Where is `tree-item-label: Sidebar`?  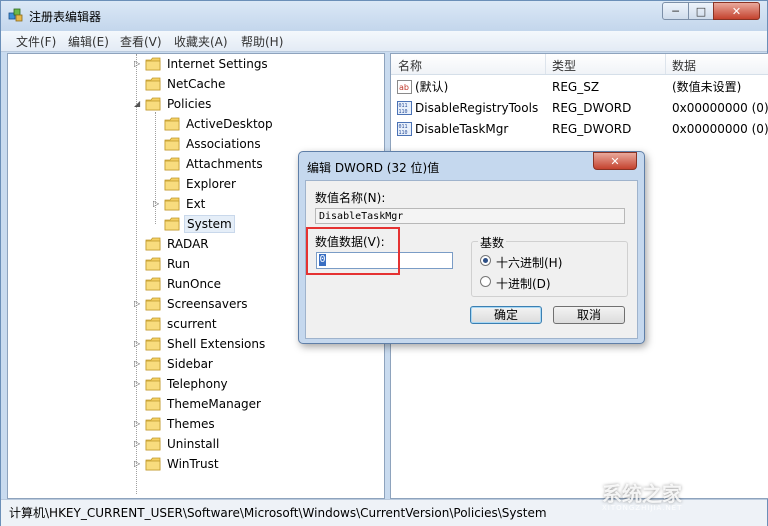 tree-item-label: Sidebar is located at coordinates (190, 364).